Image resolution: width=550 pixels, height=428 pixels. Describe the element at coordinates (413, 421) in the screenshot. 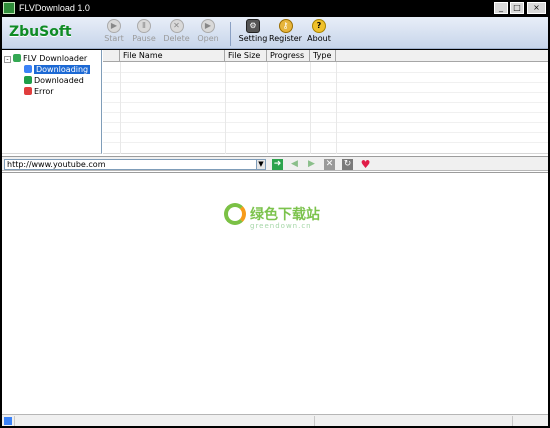

I see `status-panel-secondary` at that location.